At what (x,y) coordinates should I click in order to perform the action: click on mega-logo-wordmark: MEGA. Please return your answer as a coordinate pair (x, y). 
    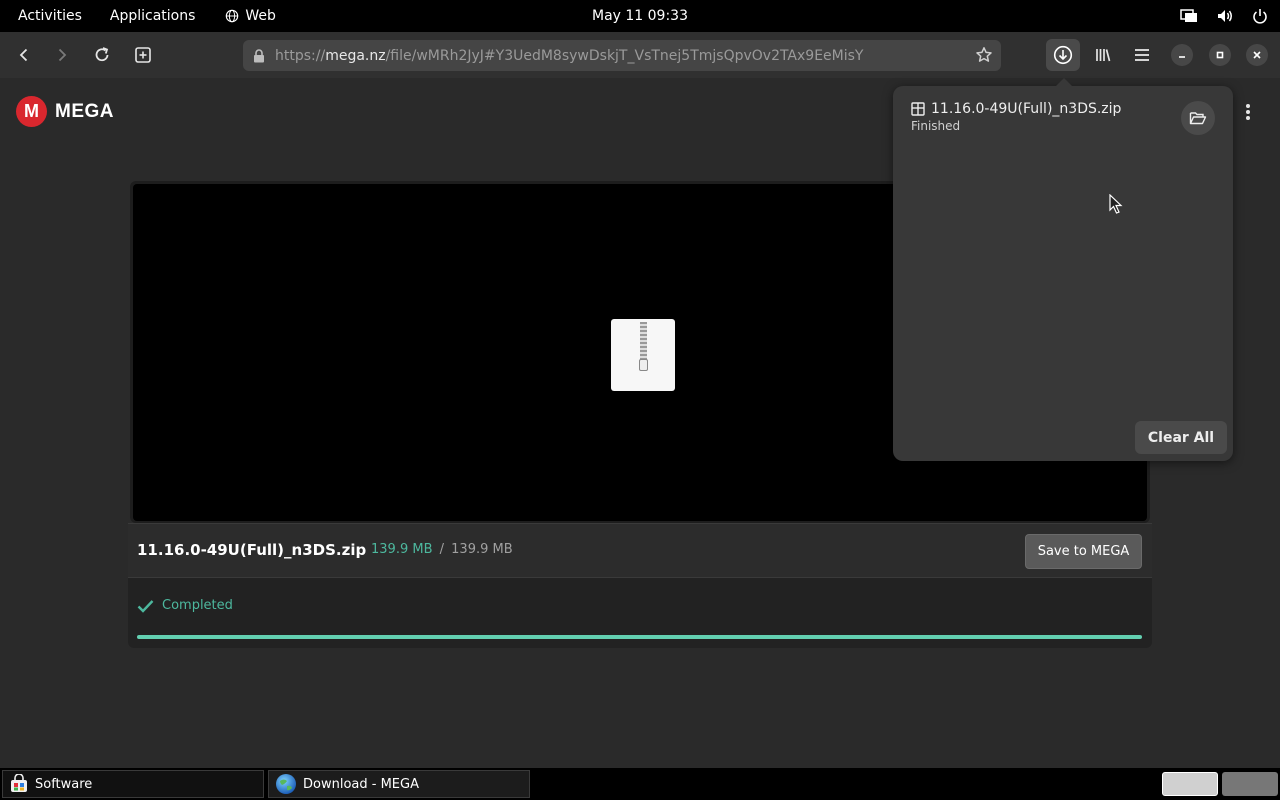
    Looking at the image, I should click on (84, 111).